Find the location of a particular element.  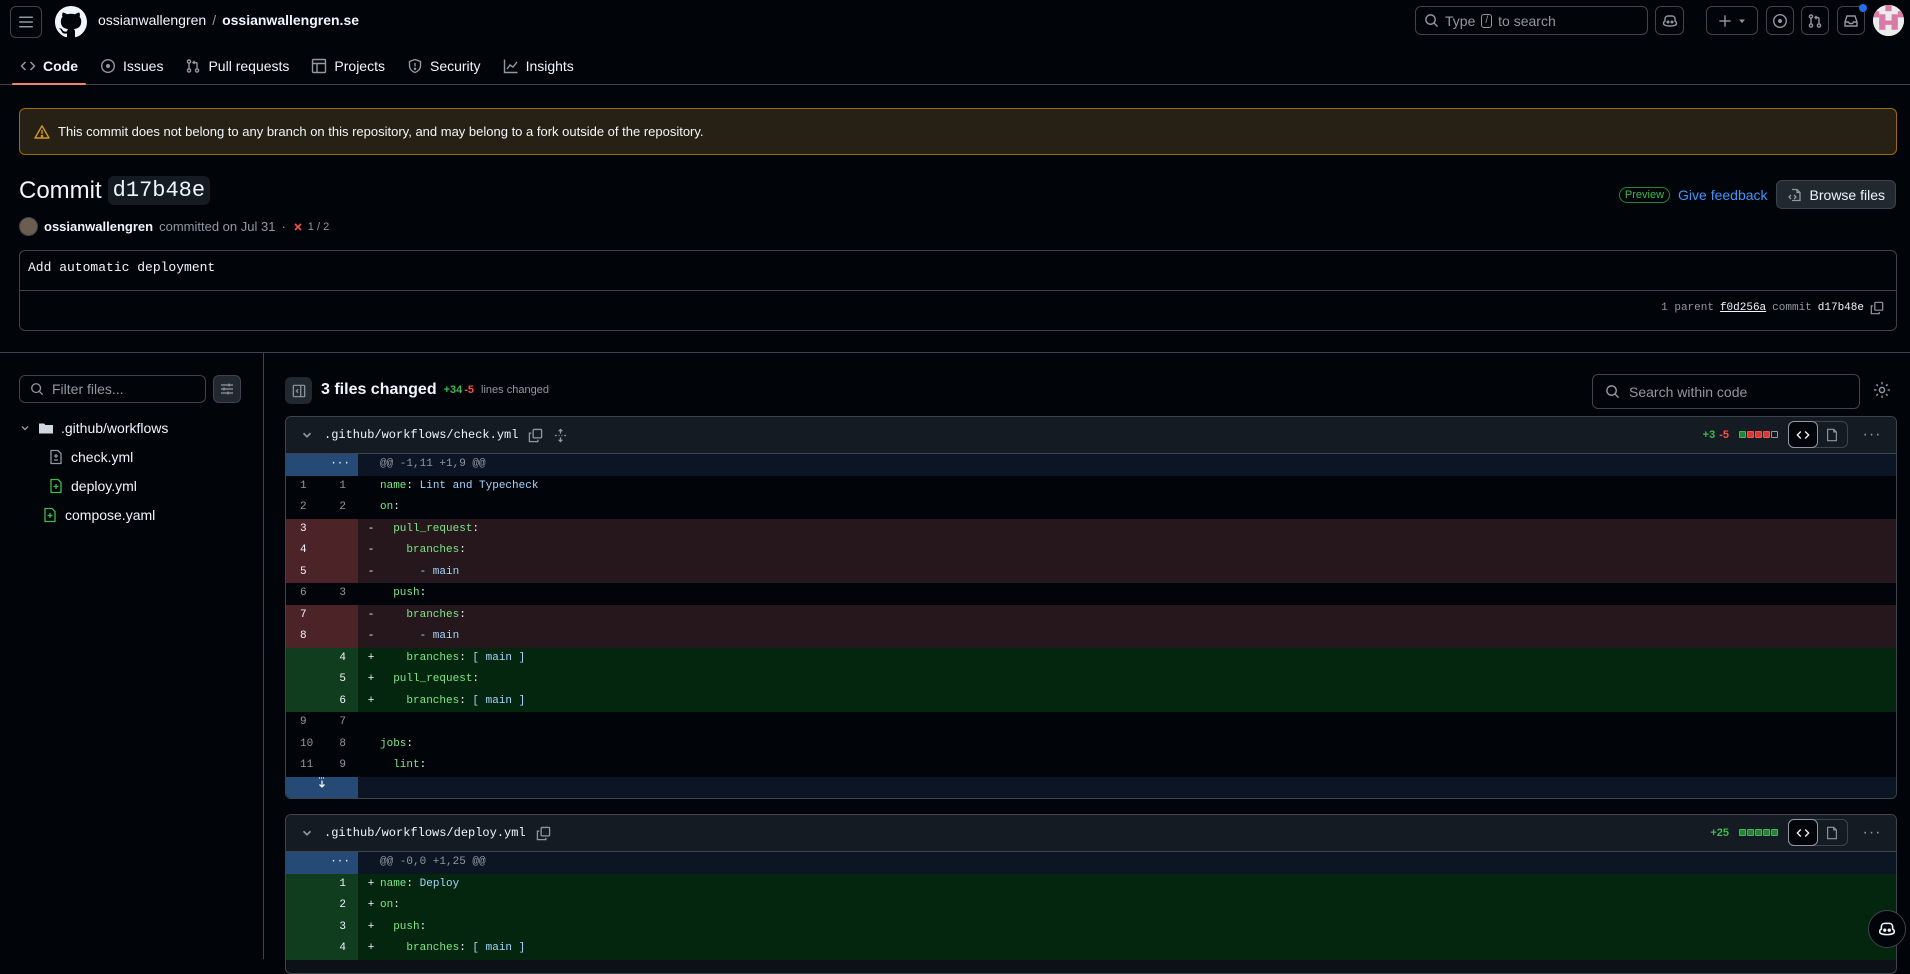

new-line-number: 7 is located at coordinates (344, 723).